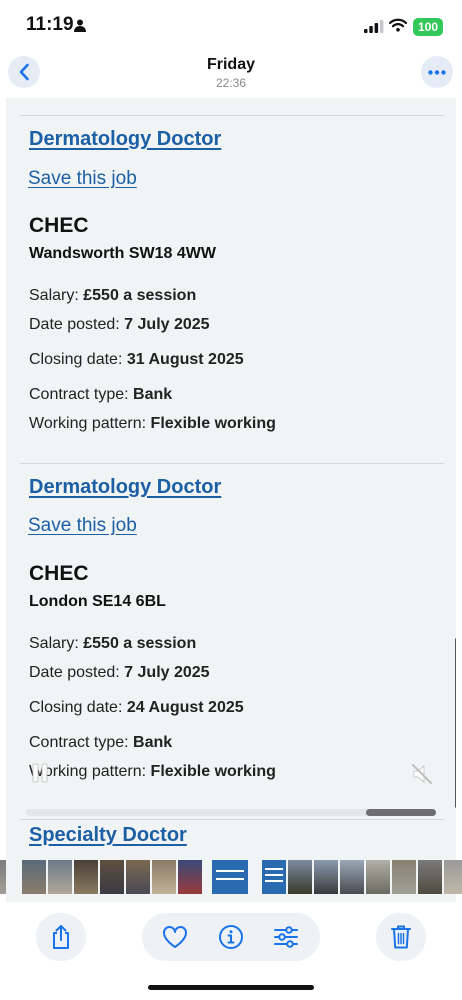 This screenshot has height=1000, width=462. I want to click on job-location: London SE14 6BL, so click(97, 601).